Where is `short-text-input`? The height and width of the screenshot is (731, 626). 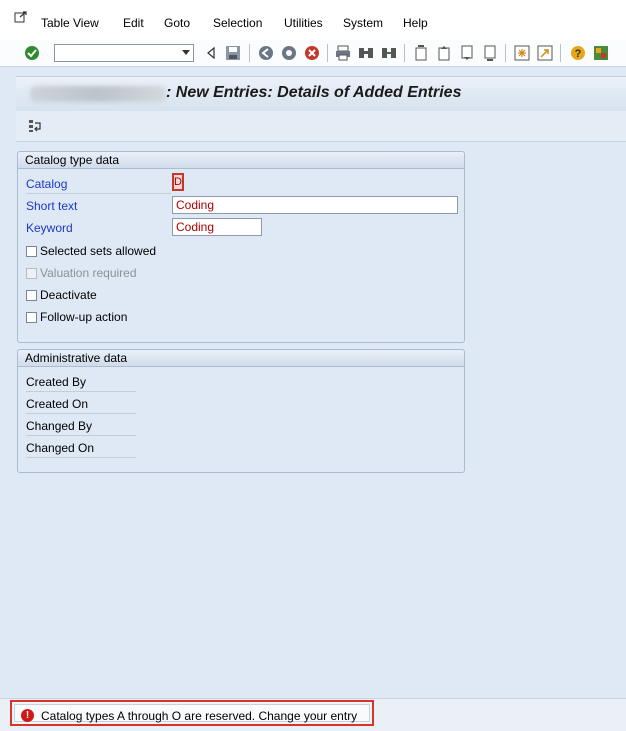 short-text-input is located at coordinates (315, 205).